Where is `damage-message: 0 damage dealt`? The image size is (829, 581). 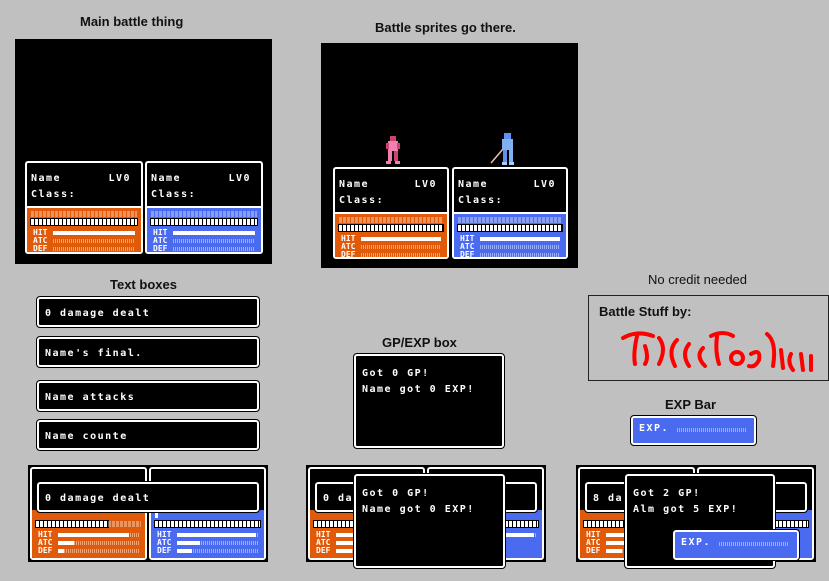 damage-message: 0 damage dealt is located at coordinates (98, 498).